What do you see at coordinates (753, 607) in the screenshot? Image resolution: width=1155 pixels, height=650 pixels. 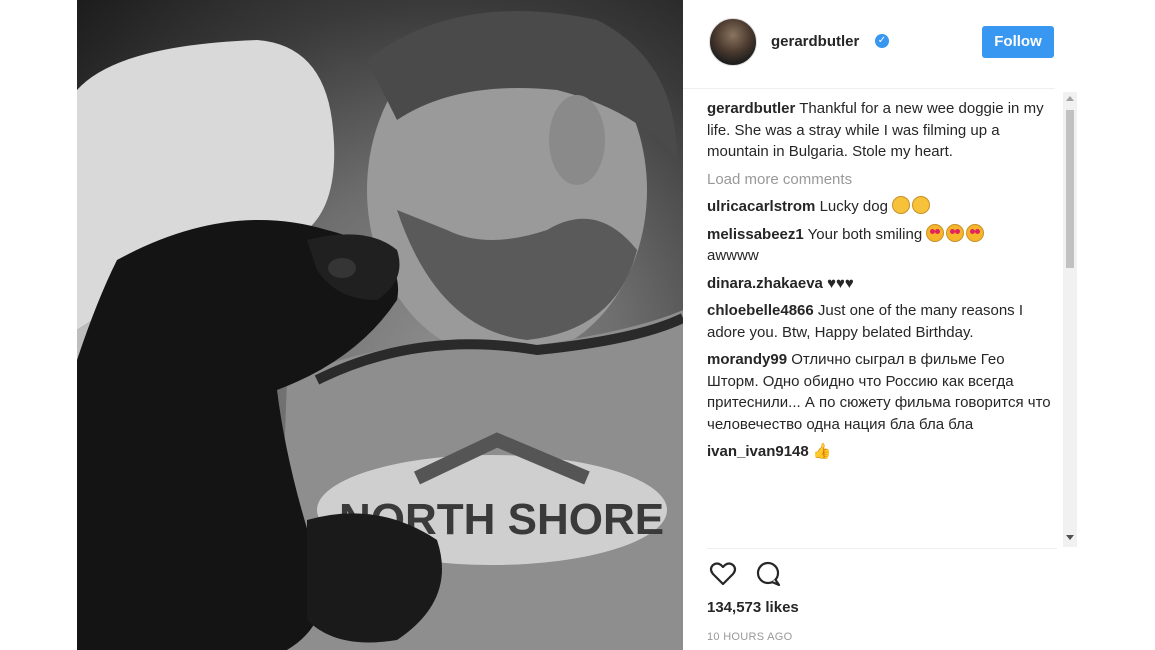 I see `likes-count: 134,573 likes` at bounding box center [753, 607].